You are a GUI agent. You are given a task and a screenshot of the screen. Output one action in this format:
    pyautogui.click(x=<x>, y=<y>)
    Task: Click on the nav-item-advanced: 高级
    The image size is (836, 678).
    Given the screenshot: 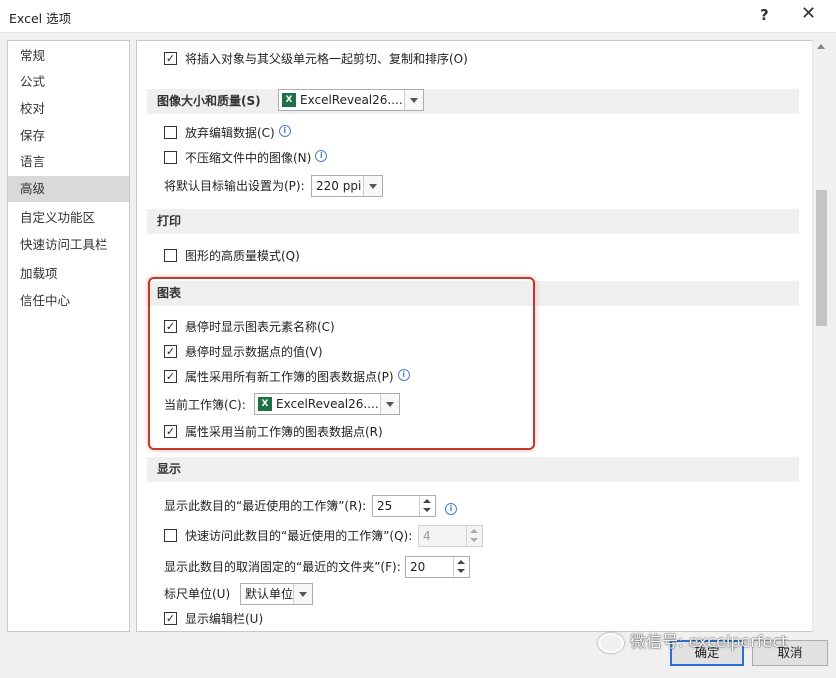 What is the action you would take?
    pyautogui.click(x=68, y=189)
    